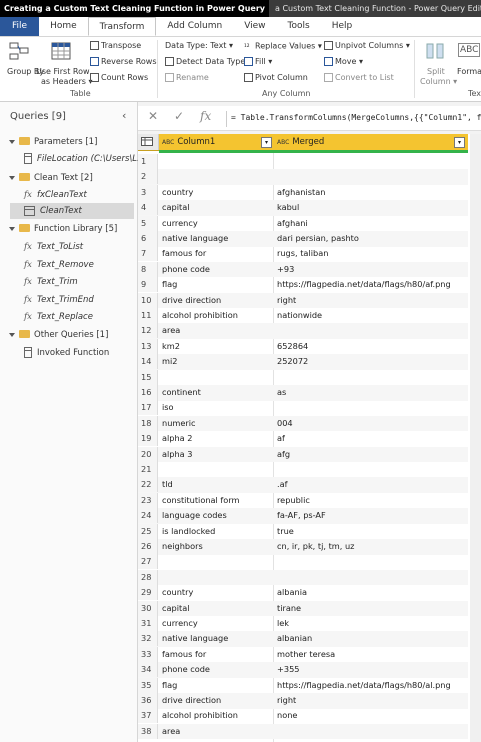  What do you see at coordinates (217, 361) in the screenshot?
I see `column1-cell: mi2` at bounding box center [217, 361].